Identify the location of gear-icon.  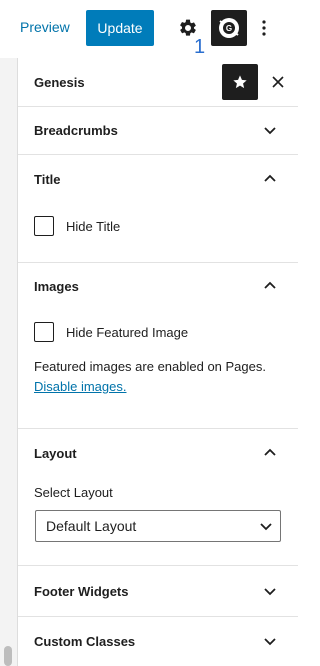
(188, 27).